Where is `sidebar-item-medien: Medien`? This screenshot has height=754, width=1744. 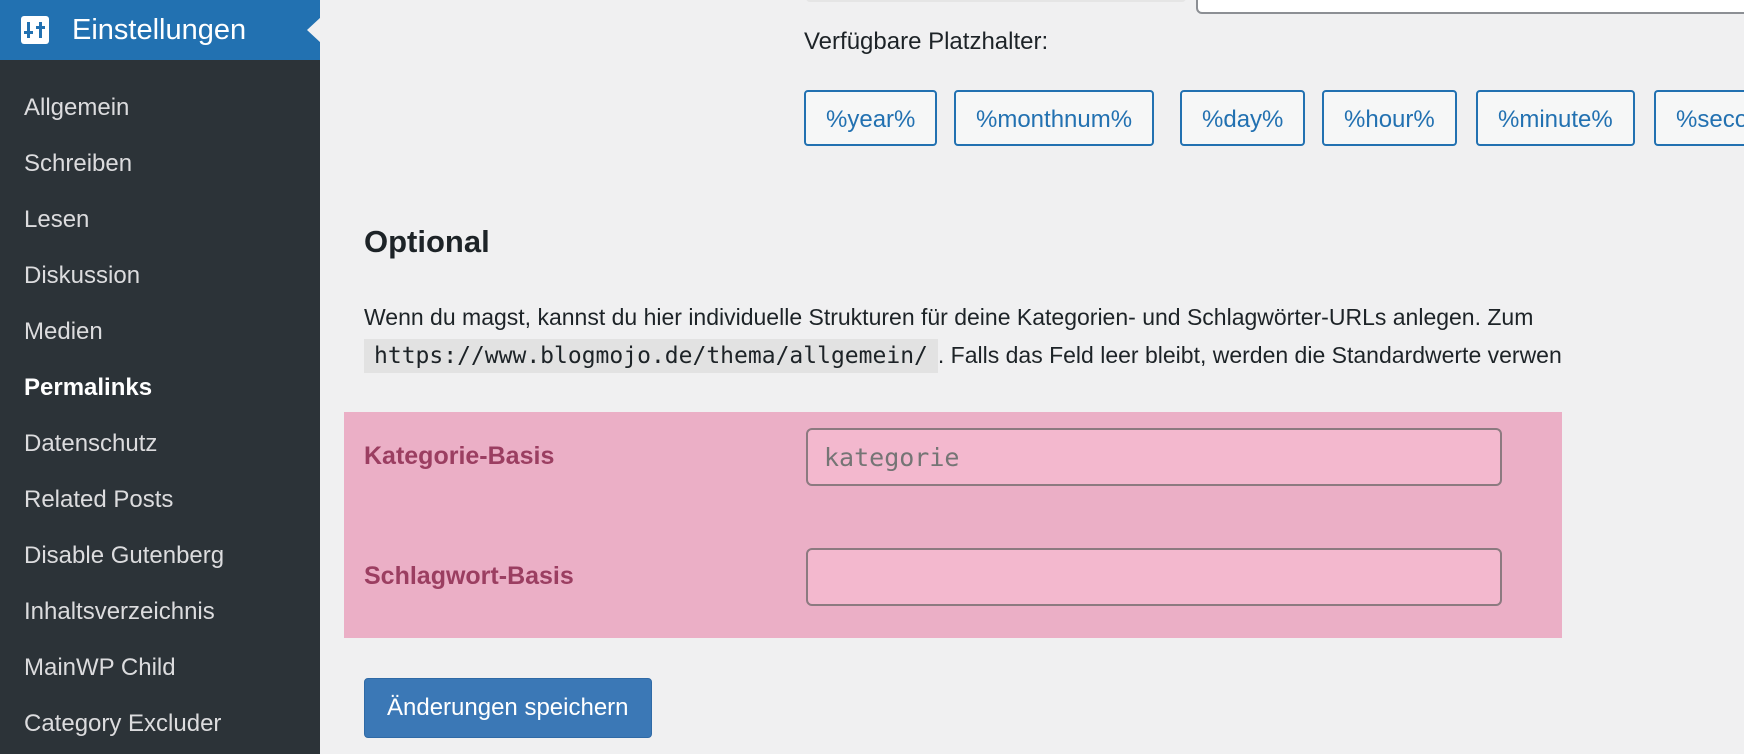
sidebar-item-medien: Medien is located at coordinates (160, 332).